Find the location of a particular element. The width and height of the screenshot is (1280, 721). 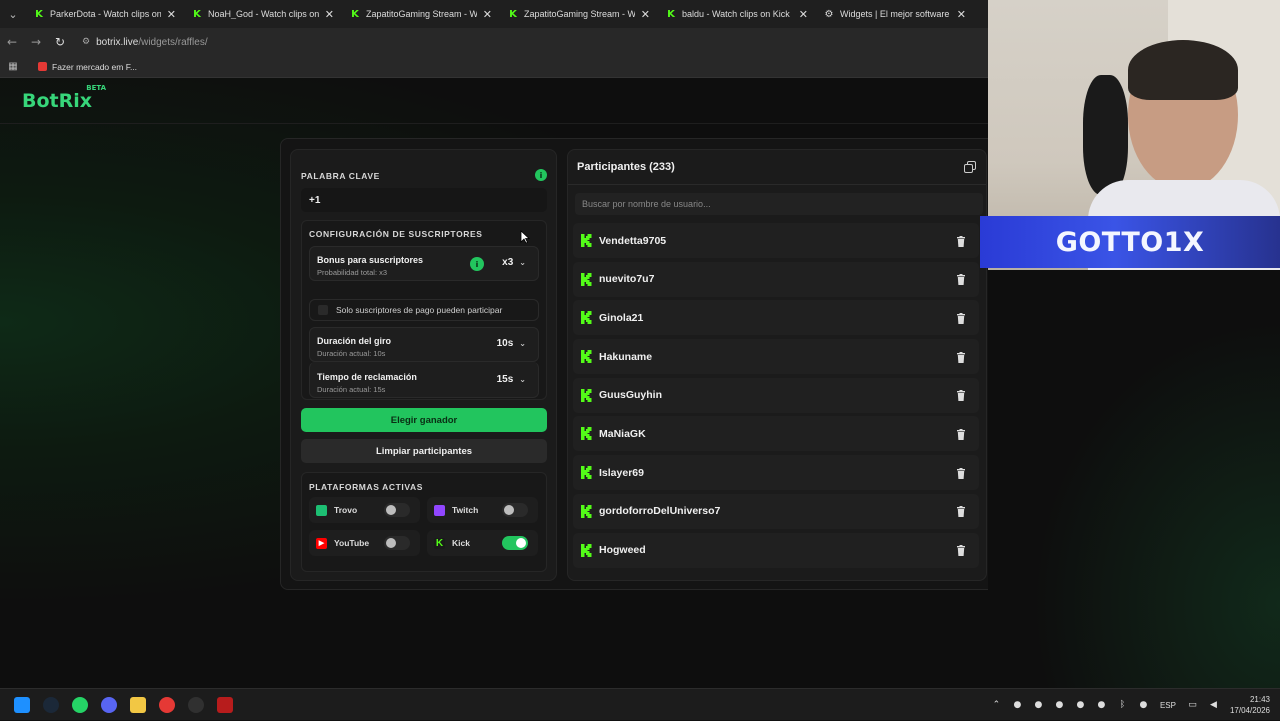

mouse-cursor-icon is located at coordinates (525, 237).